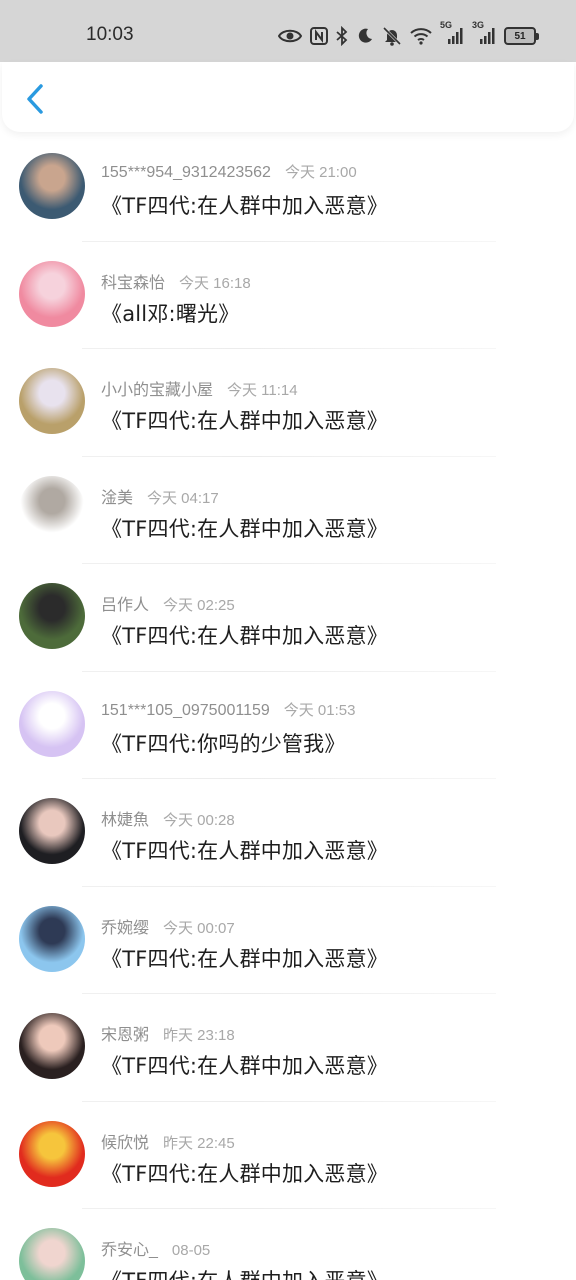  I want to click on battery-level: 51, so click(521, 36).